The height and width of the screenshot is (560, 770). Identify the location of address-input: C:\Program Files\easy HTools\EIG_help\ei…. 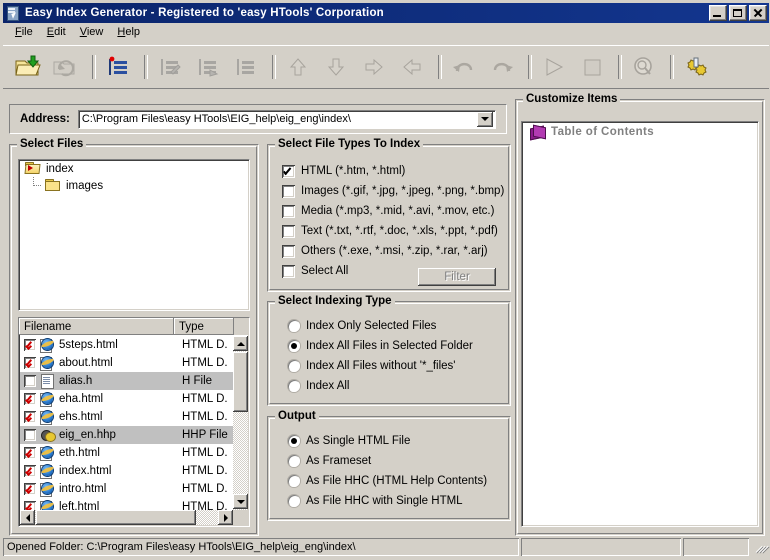
(278, 119).